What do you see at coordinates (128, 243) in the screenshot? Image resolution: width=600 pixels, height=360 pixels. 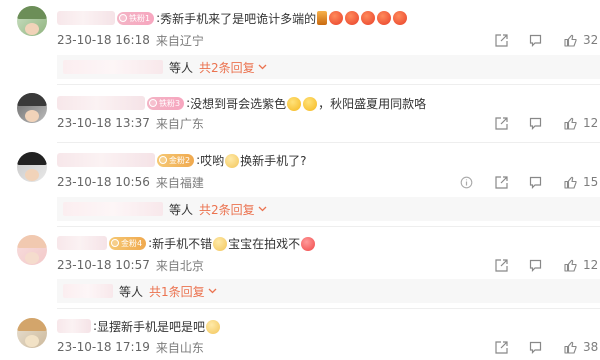 I see `fan-badge: 金粉4` at bounding box center [128, 243].